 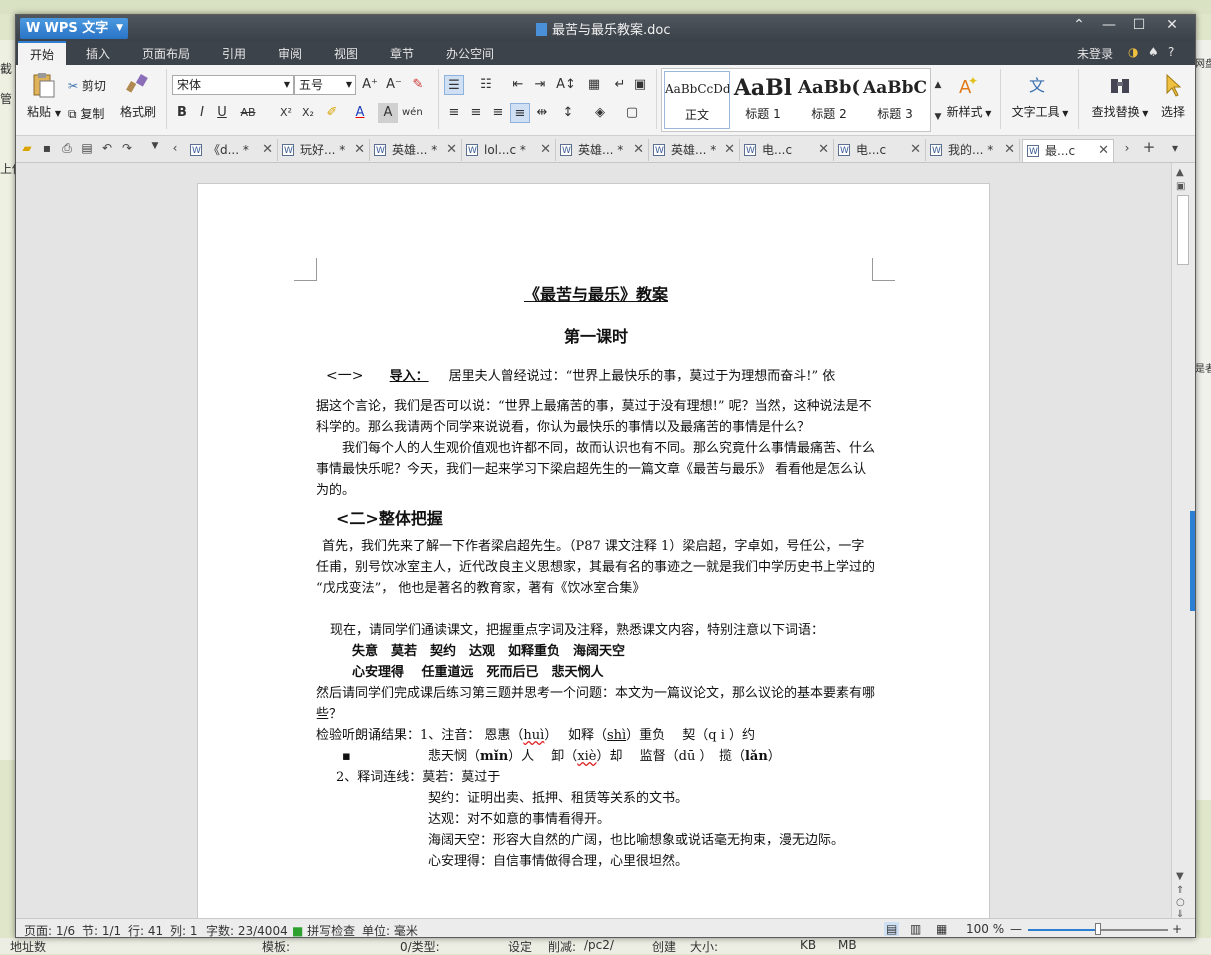 I want to click on tab-list-icon: ▾, so click(x=1175, y=148).